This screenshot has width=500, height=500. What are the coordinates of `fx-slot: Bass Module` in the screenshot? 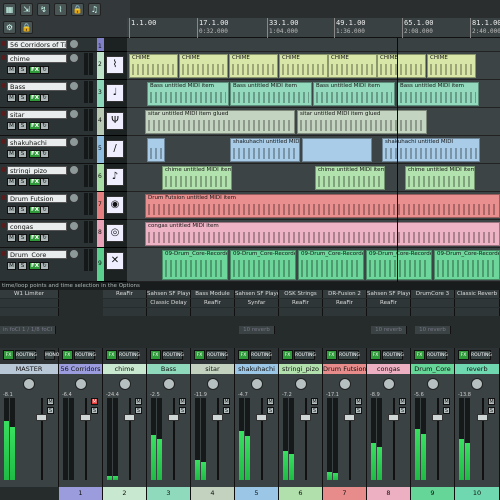 It's located at (213, 294).